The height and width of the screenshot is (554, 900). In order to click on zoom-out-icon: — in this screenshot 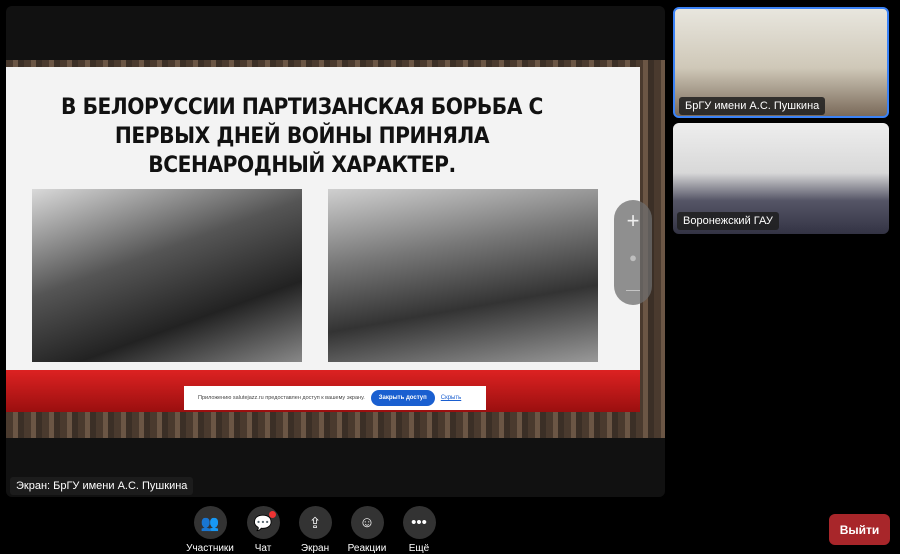, I will do `click(633, 289)`.